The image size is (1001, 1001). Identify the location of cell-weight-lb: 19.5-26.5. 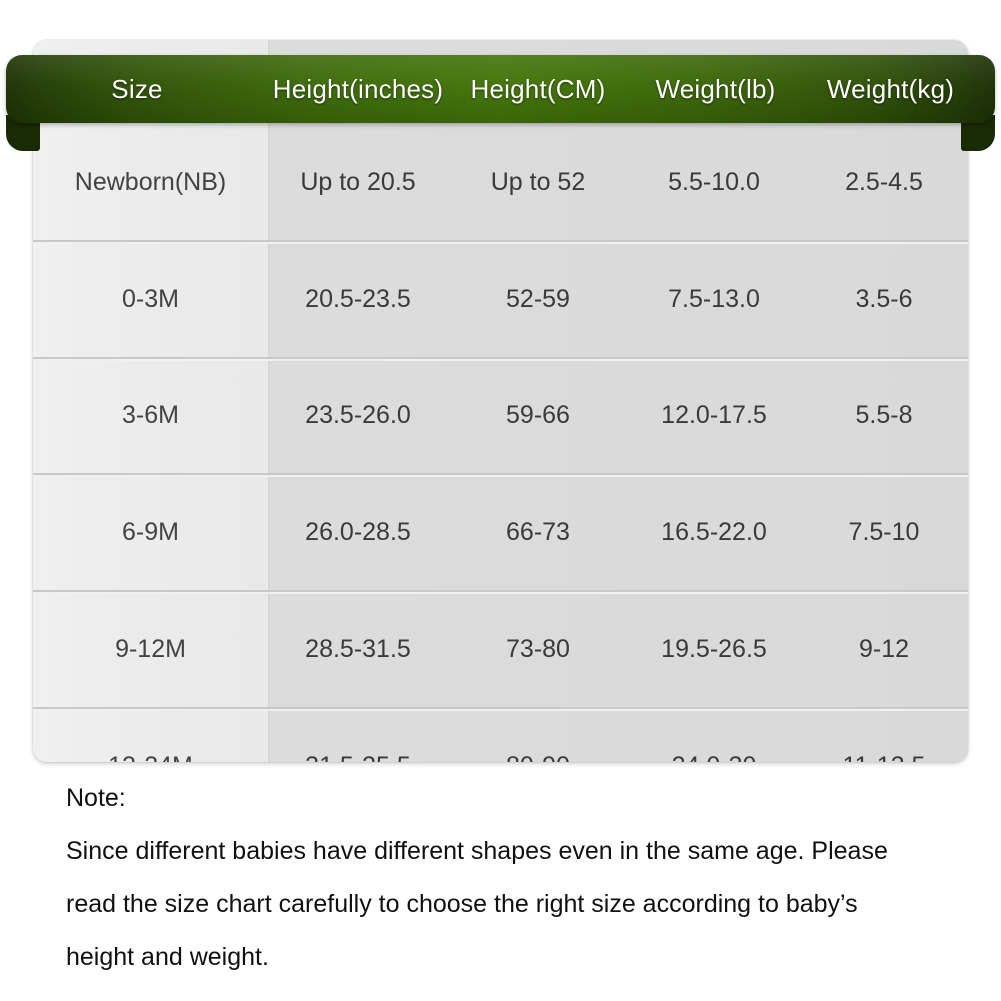
(714, 649).